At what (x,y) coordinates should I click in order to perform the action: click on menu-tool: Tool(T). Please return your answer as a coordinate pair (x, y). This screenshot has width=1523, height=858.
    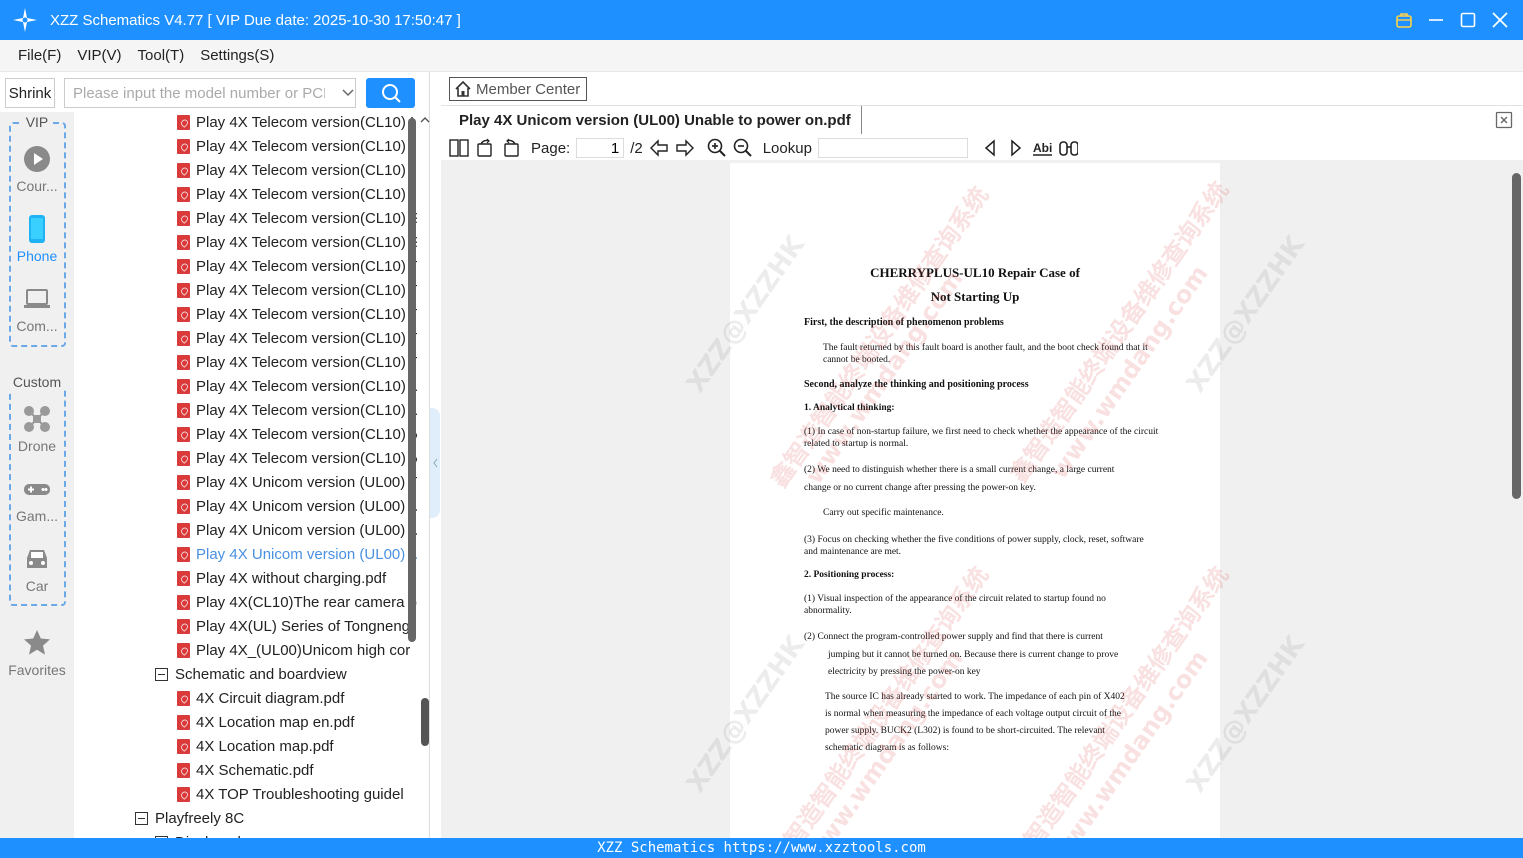
    Looking at the image, I should click on (161, 55).